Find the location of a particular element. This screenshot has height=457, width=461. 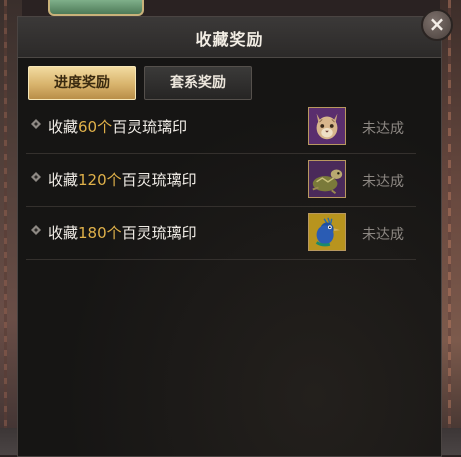

peacock-icon is located at coordinates (327, 232).